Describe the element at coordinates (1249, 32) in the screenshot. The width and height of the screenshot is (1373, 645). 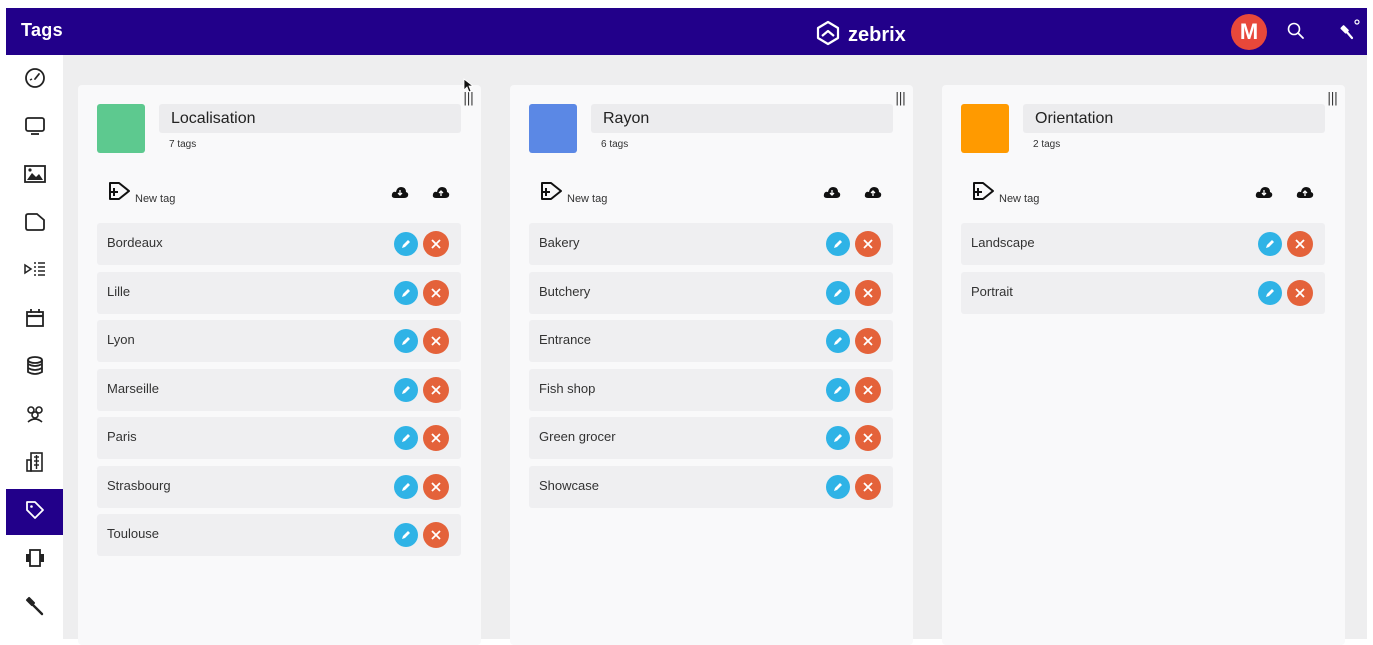
I see `avatar: M` at that location.